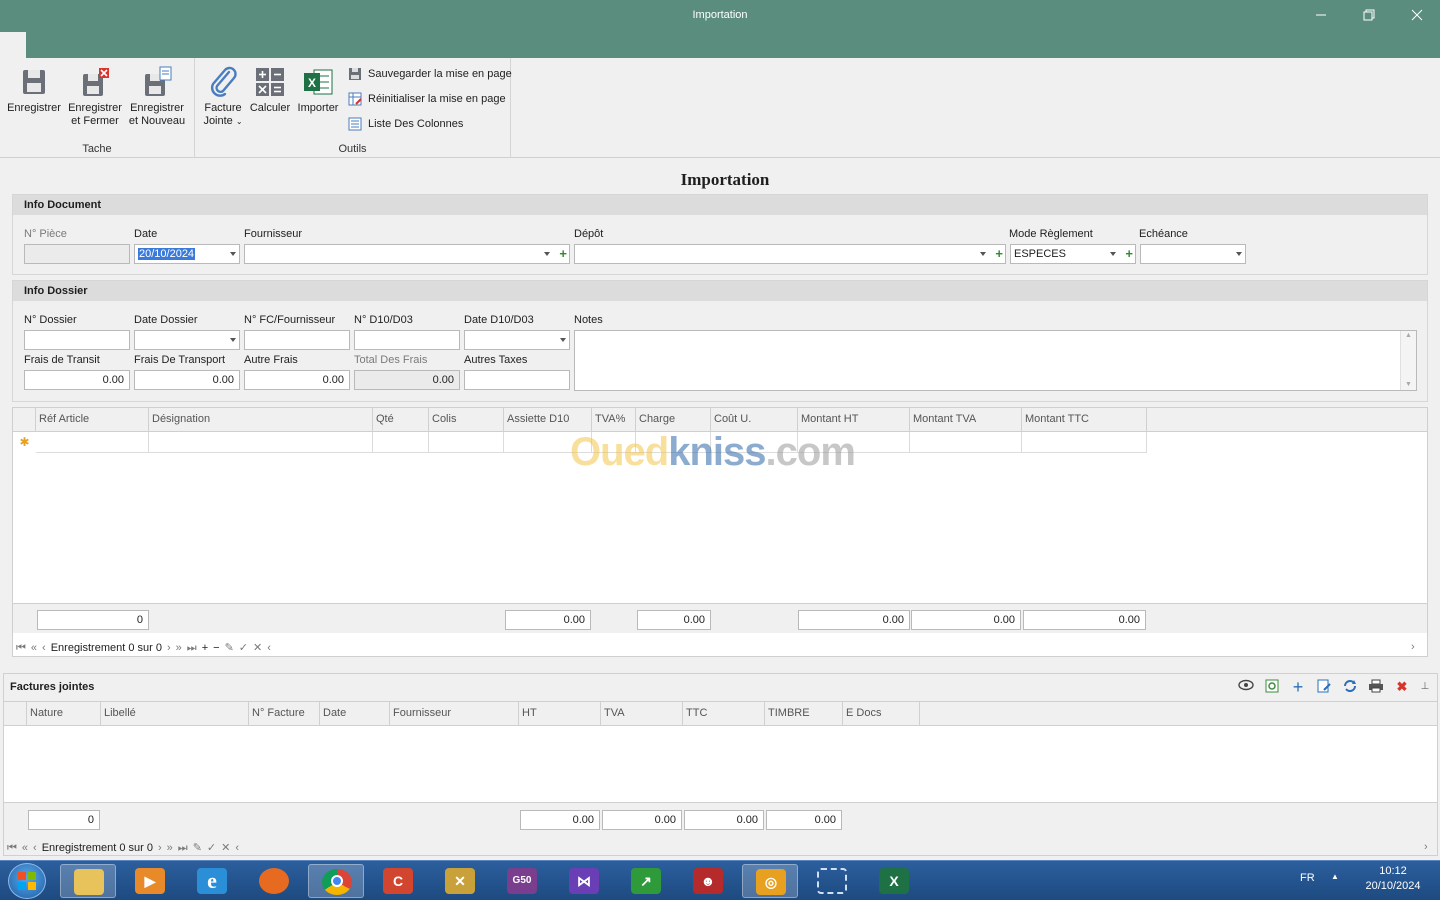 The image size is (1440, 900). I want to click on facture-jointe-button: Facture Jointe ⌄, so click(223, 97).